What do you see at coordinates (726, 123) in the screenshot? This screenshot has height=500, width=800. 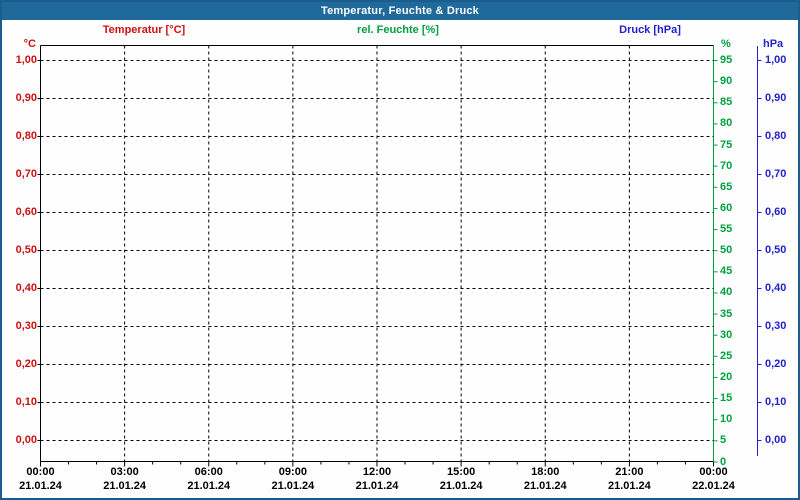 I see `right-inner-axis-tick-label: 80` at bounding box center [726, 123].